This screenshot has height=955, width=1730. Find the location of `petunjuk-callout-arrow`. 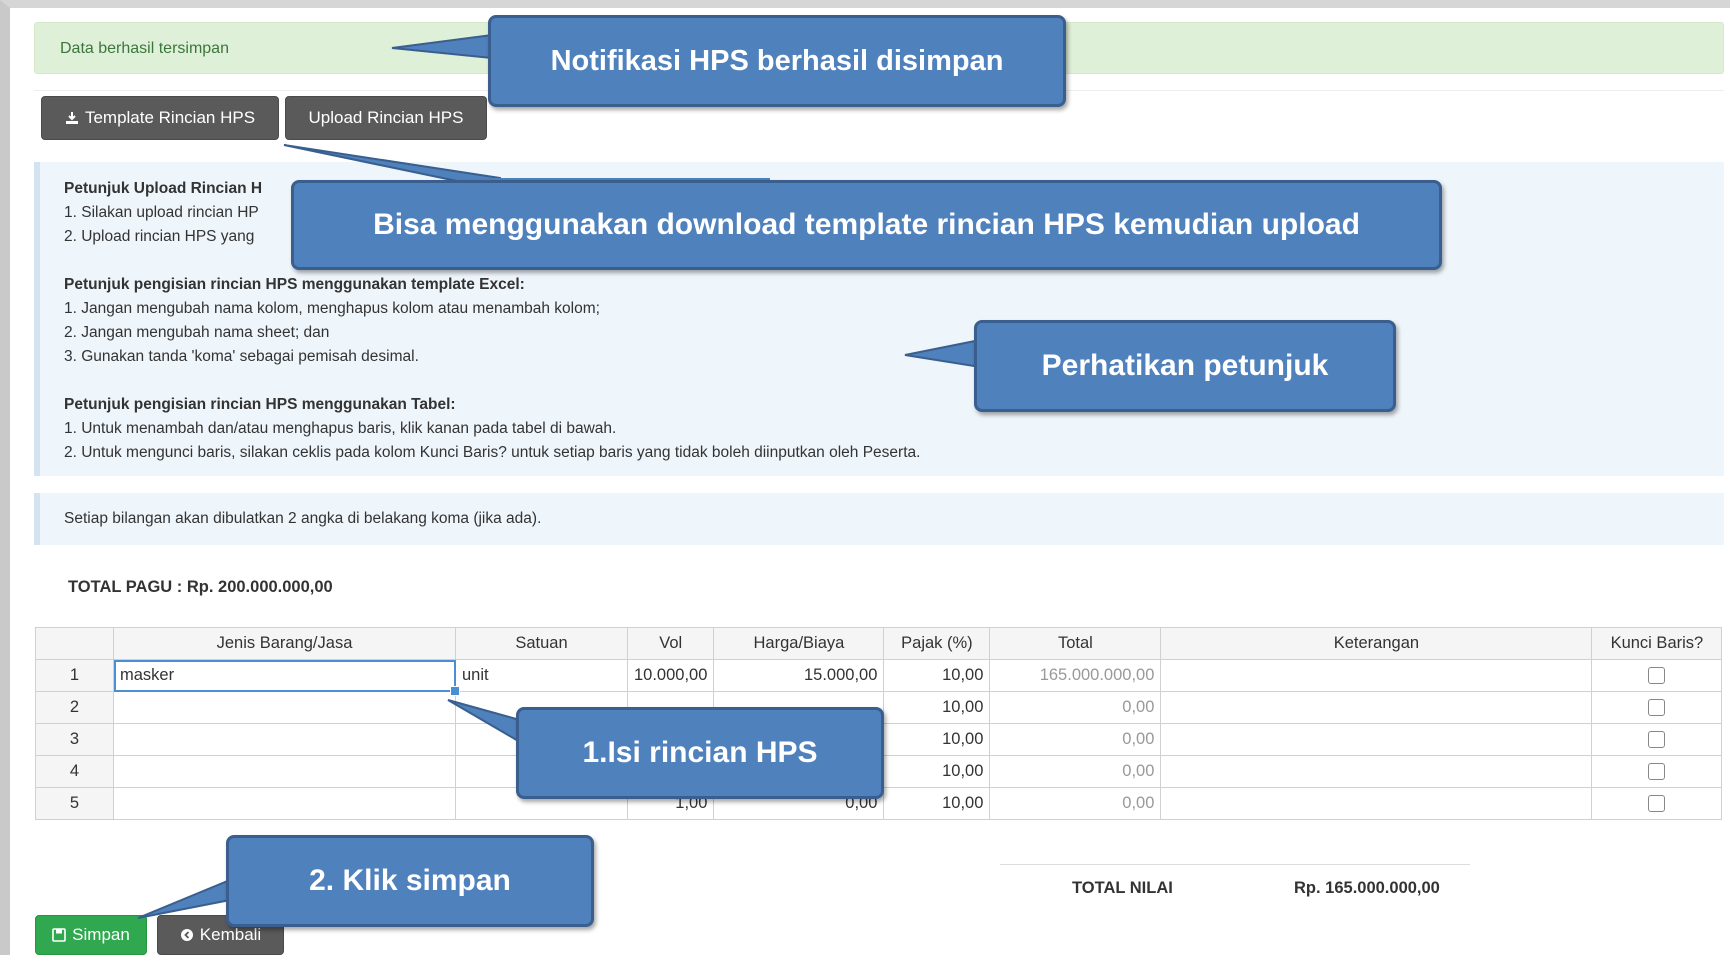

petunjuk-callout-arrow is located at coordinates (942, 353).